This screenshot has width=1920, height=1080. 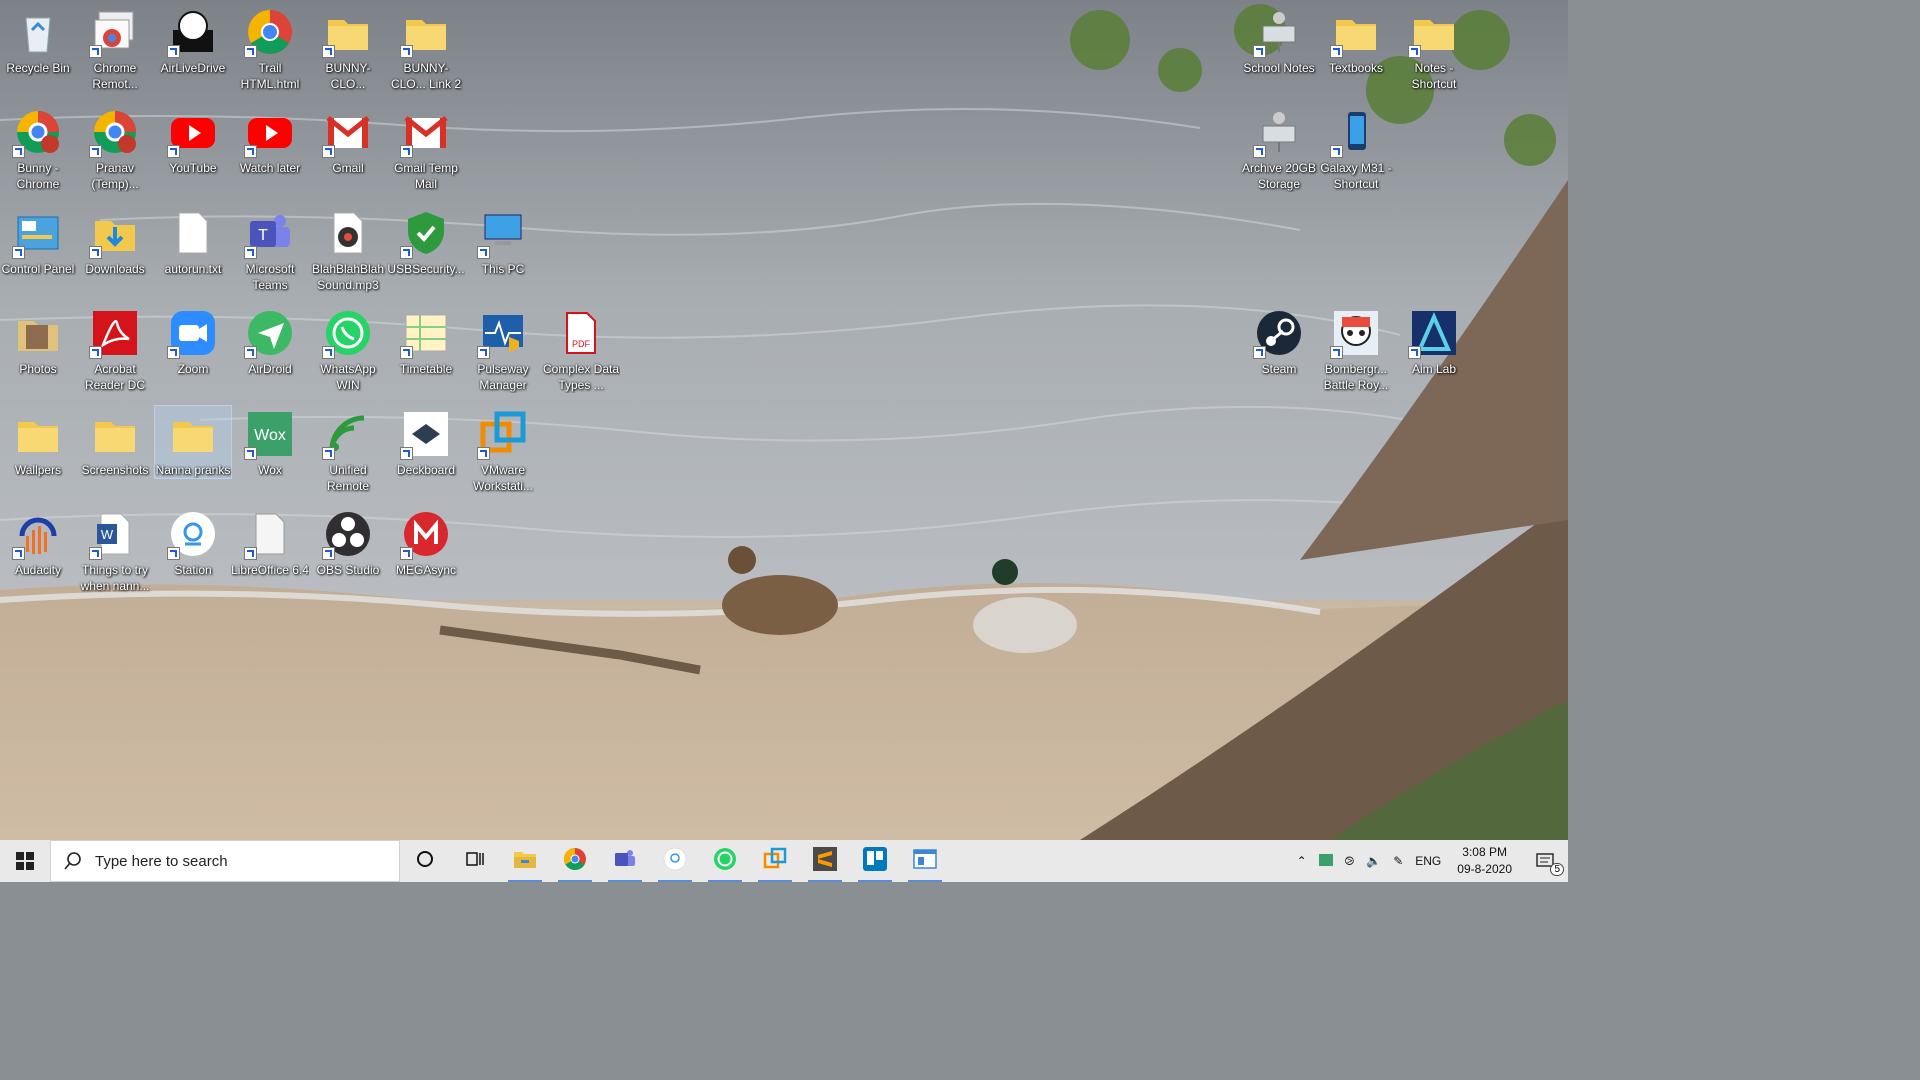 What do you see at coordinates (114, 334) in the screenshot?
I see `acrobat-icon` at bounding box center [114, 334].